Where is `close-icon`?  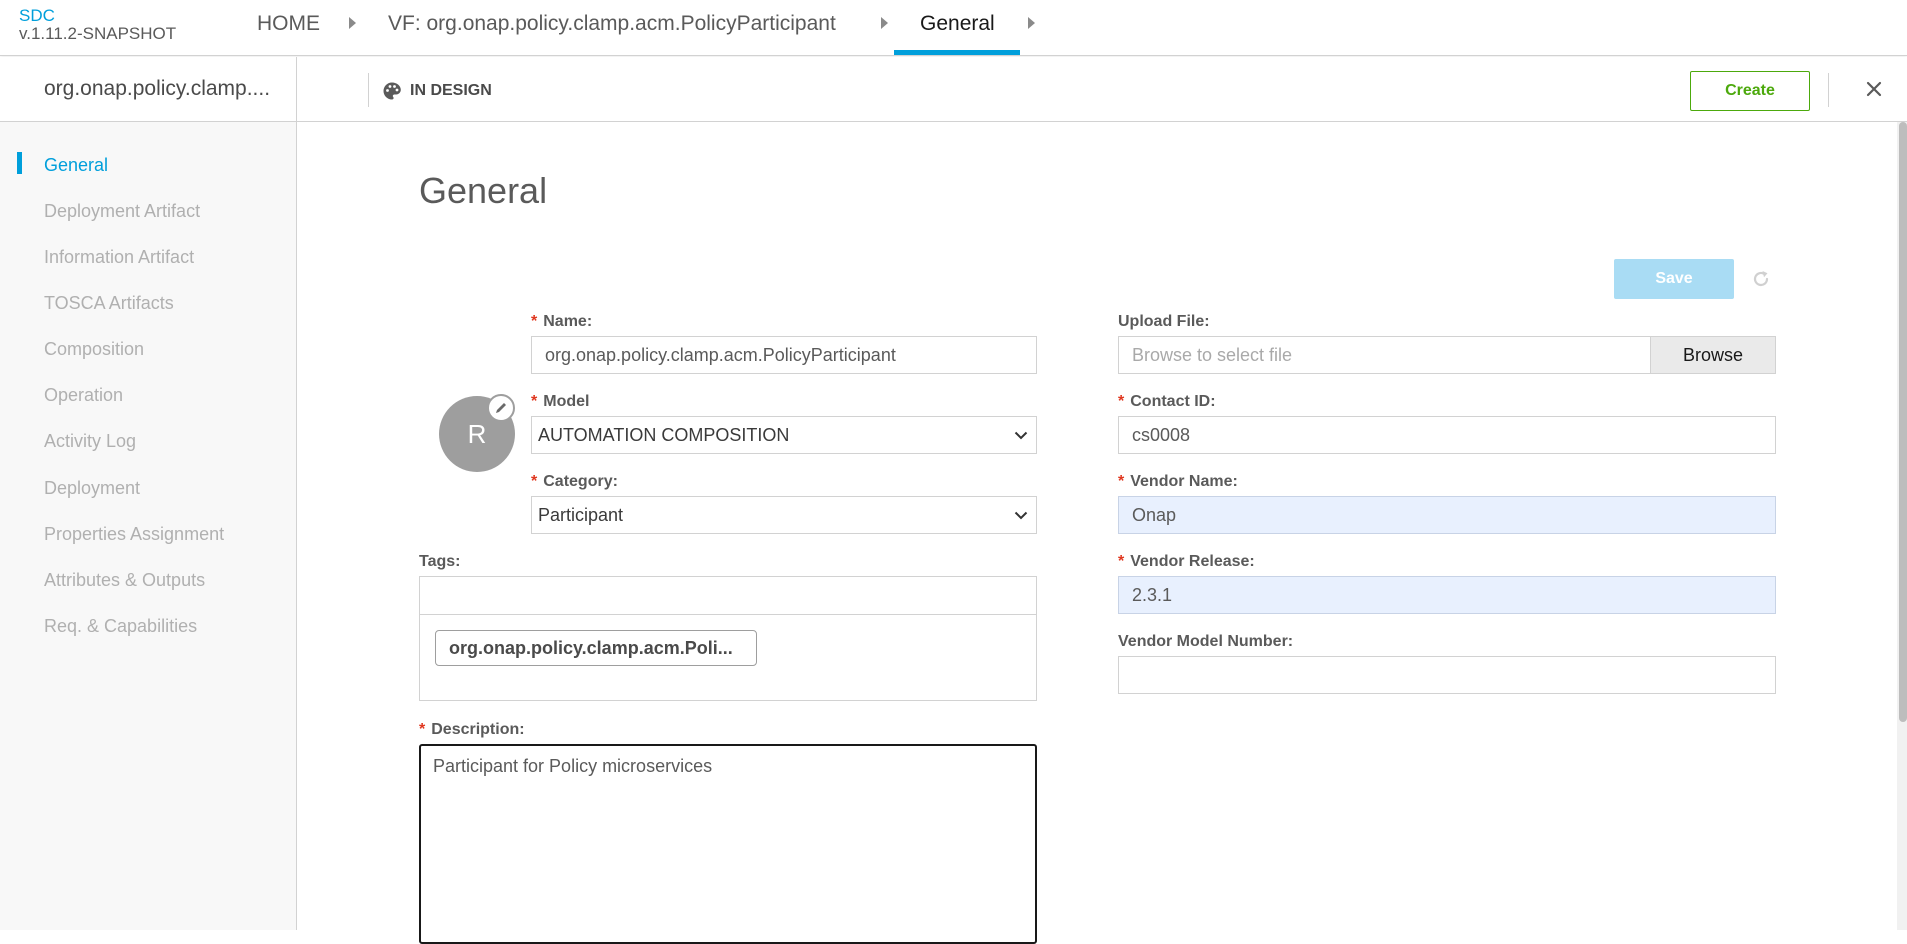
close-icon is located at coordinates (1874, 89).